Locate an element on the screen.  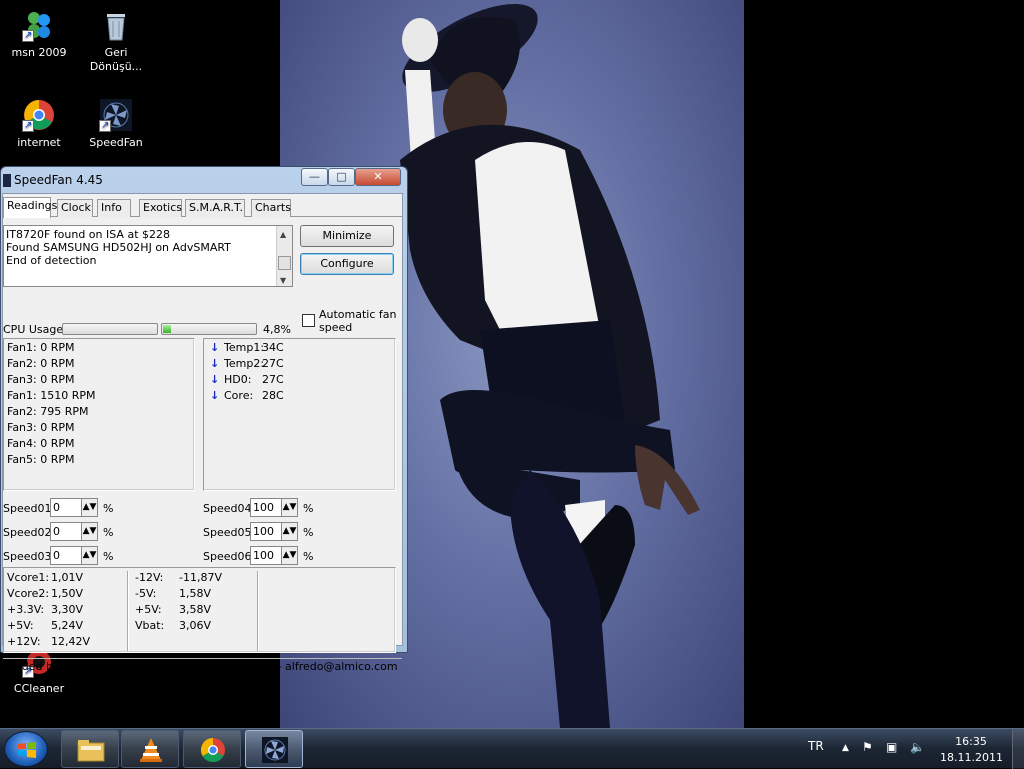
taskbar-speedfan-button is located at coordinates (274, 749).